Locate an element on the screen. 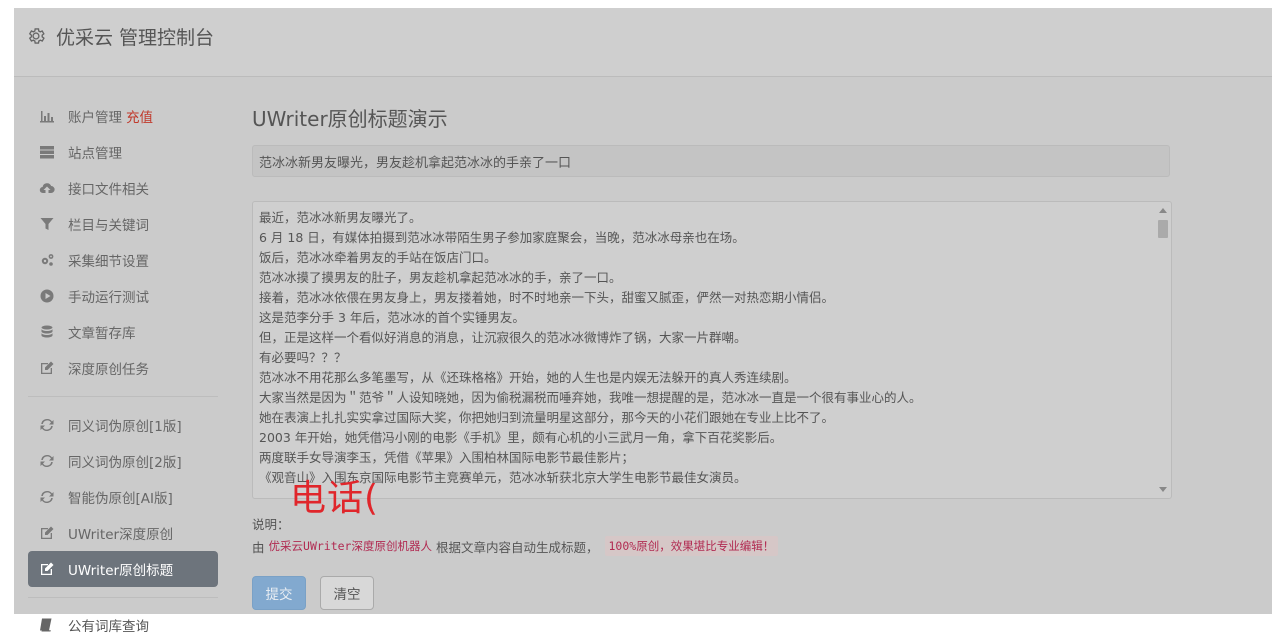  article-line: 两度联手女导演李玉，凭借《苹果》入围柏林国际电影节最佳影片； is located at coordinates (447, 457).